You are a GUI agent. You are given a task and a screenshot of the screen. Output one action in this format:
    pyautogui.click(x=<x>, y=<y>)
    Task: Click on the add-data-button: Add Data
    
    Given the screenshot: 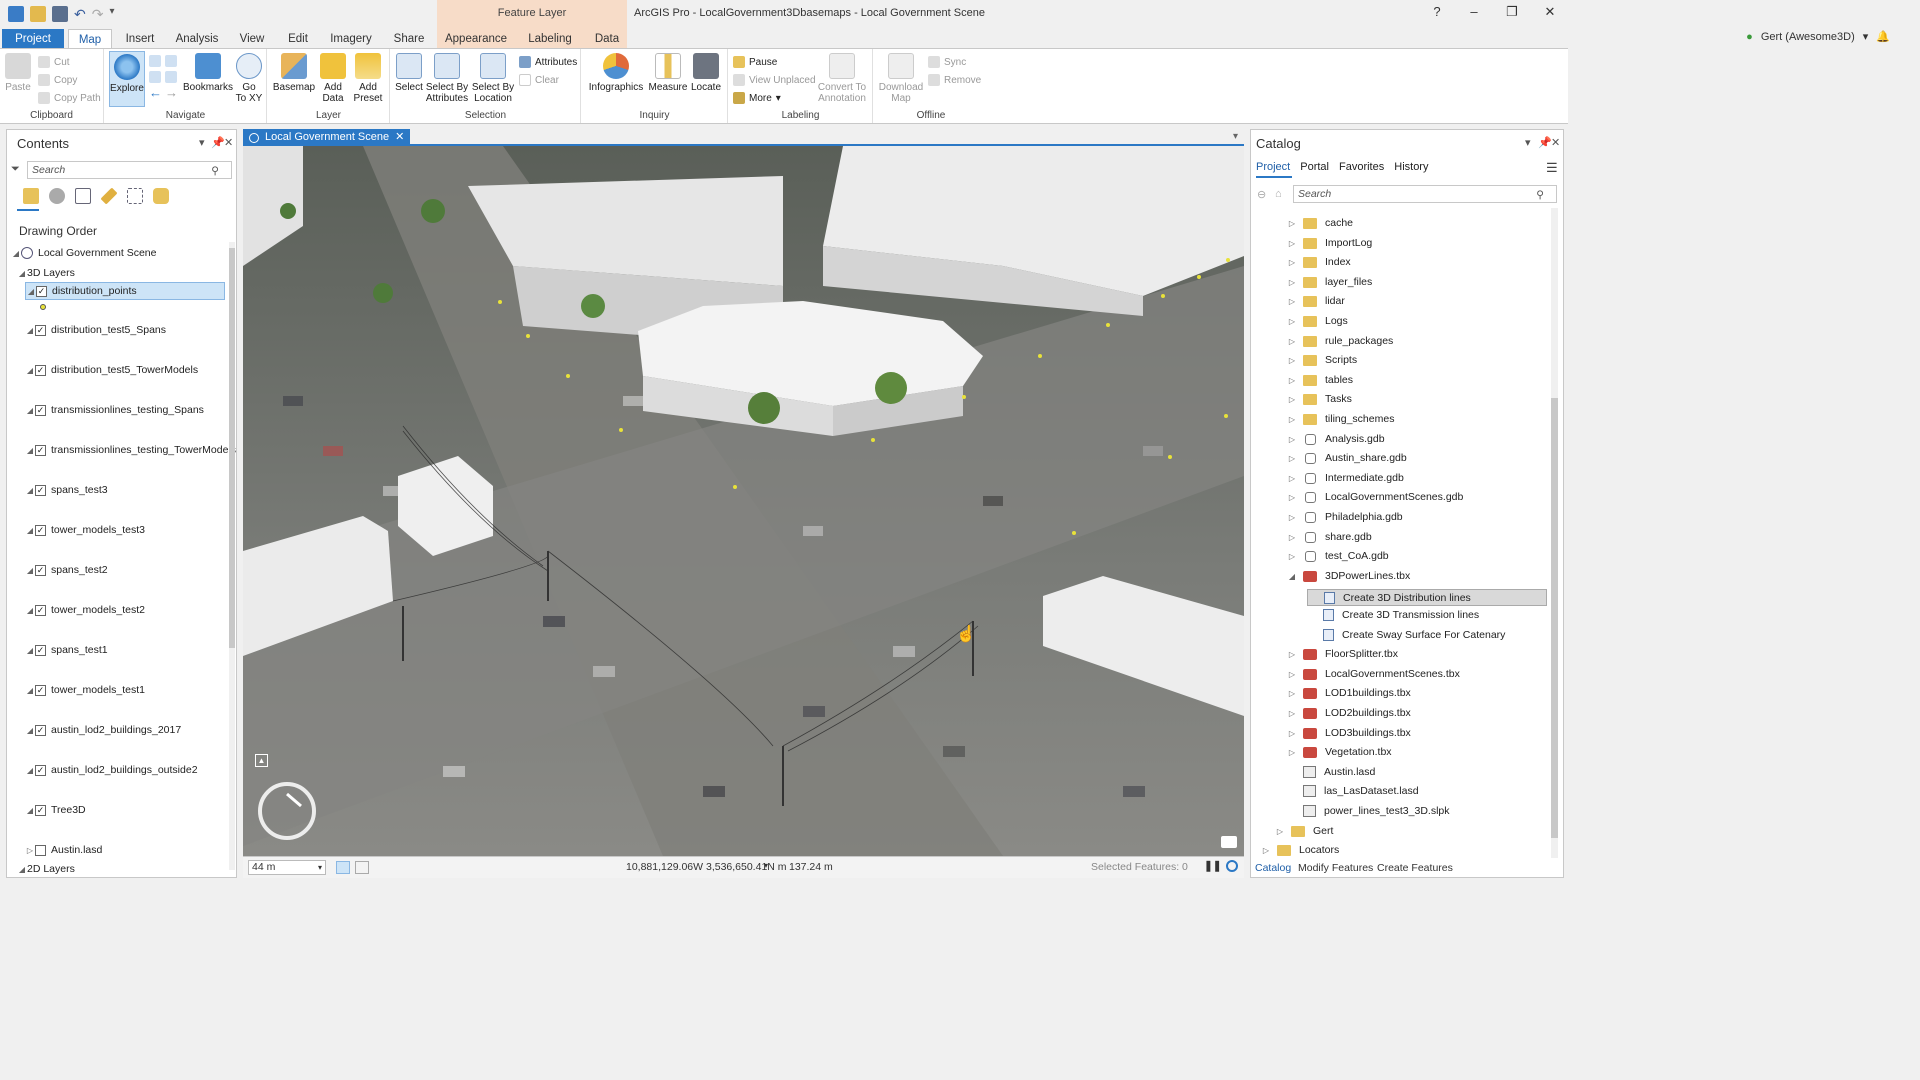 What is the action you would take?
    pyautogui.click(x=333, y=78)
    